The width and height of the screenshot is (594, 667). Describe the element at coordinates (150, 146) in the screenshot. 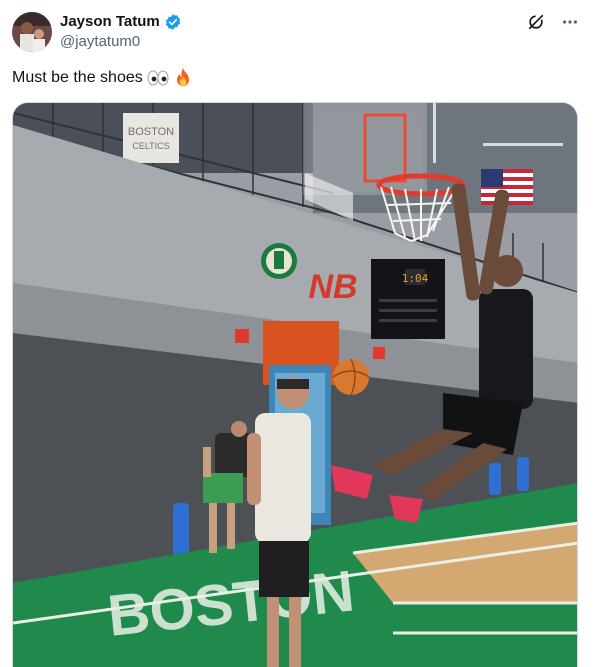

I see `svg-text: CELTICS` at that location.